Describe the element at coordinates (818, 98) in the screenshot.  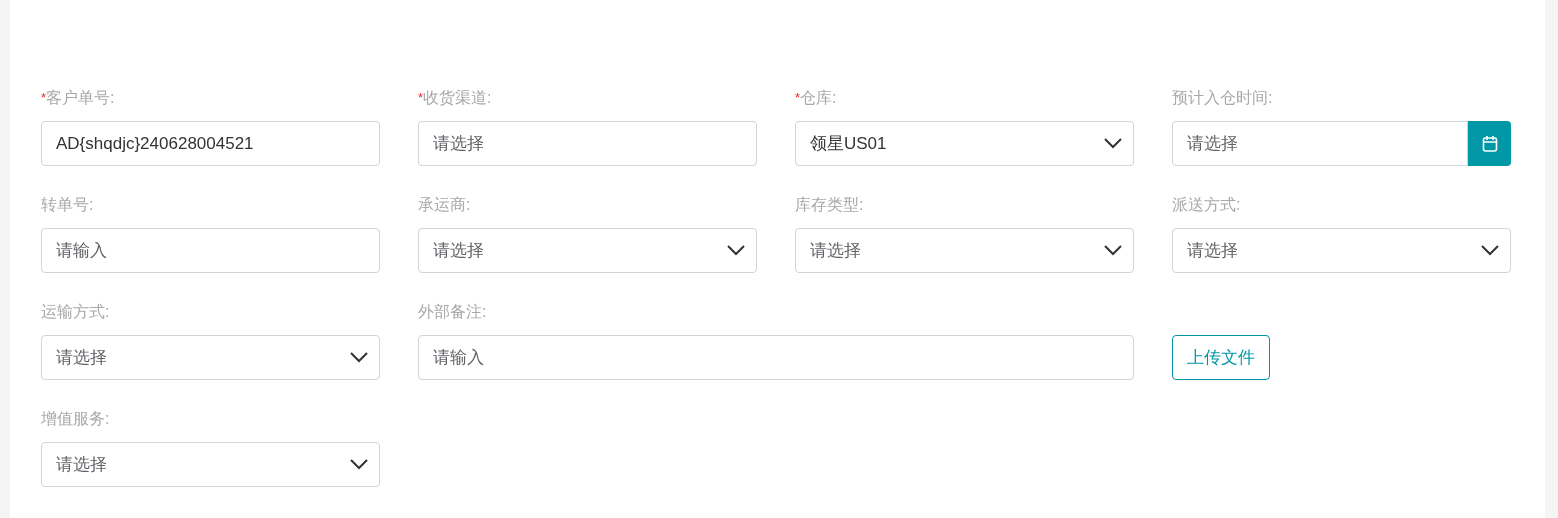
I see `field-label: 仓库:` at that location.